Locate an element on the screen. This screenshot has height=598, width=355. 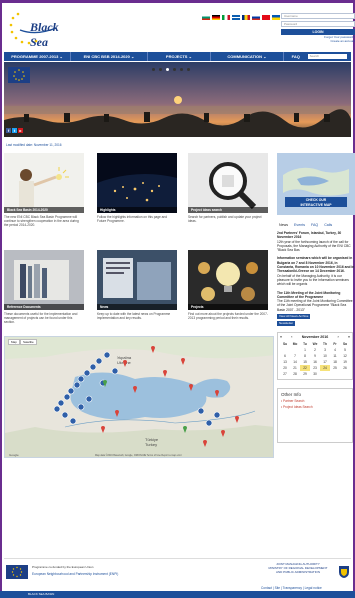
hero-image is located at coordinates (177, 99).